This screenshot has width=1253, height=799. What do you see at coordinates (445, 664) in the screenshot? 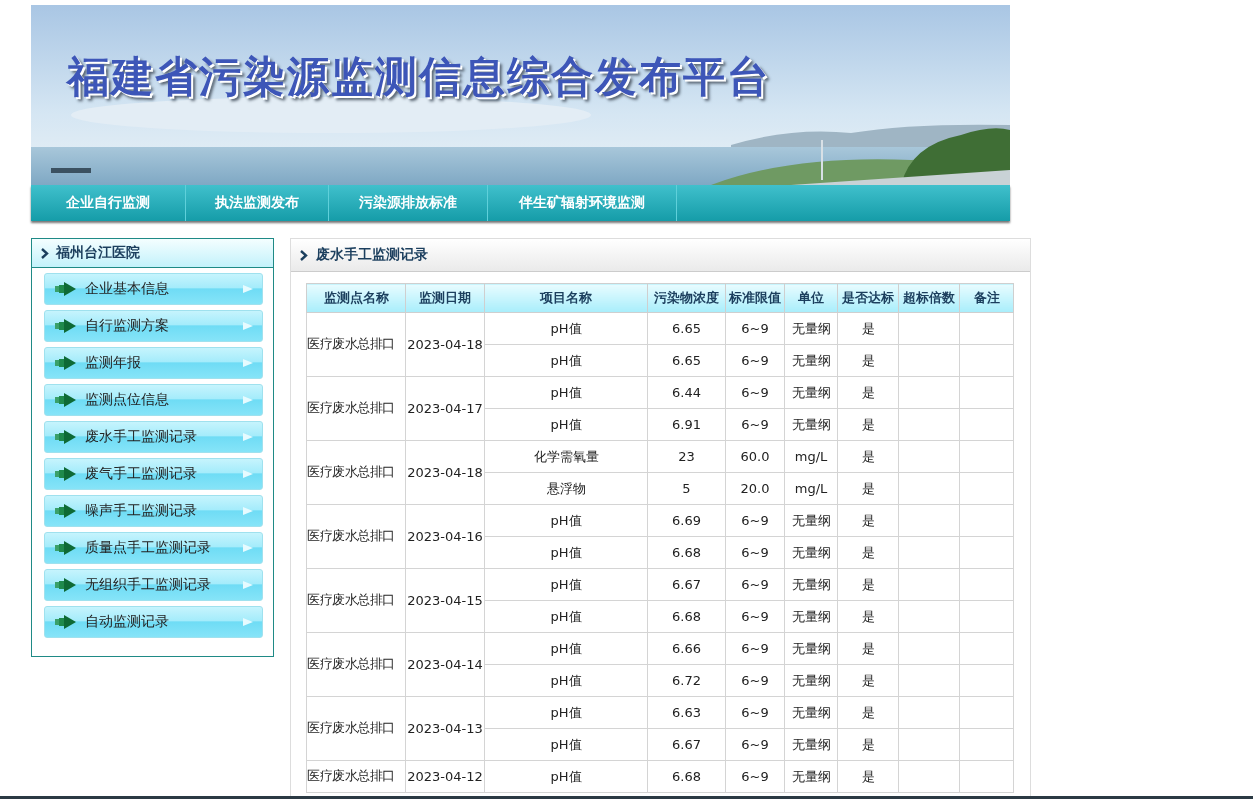
I see `table-cell: 2023-04-14` at bounding box center [445, 664].